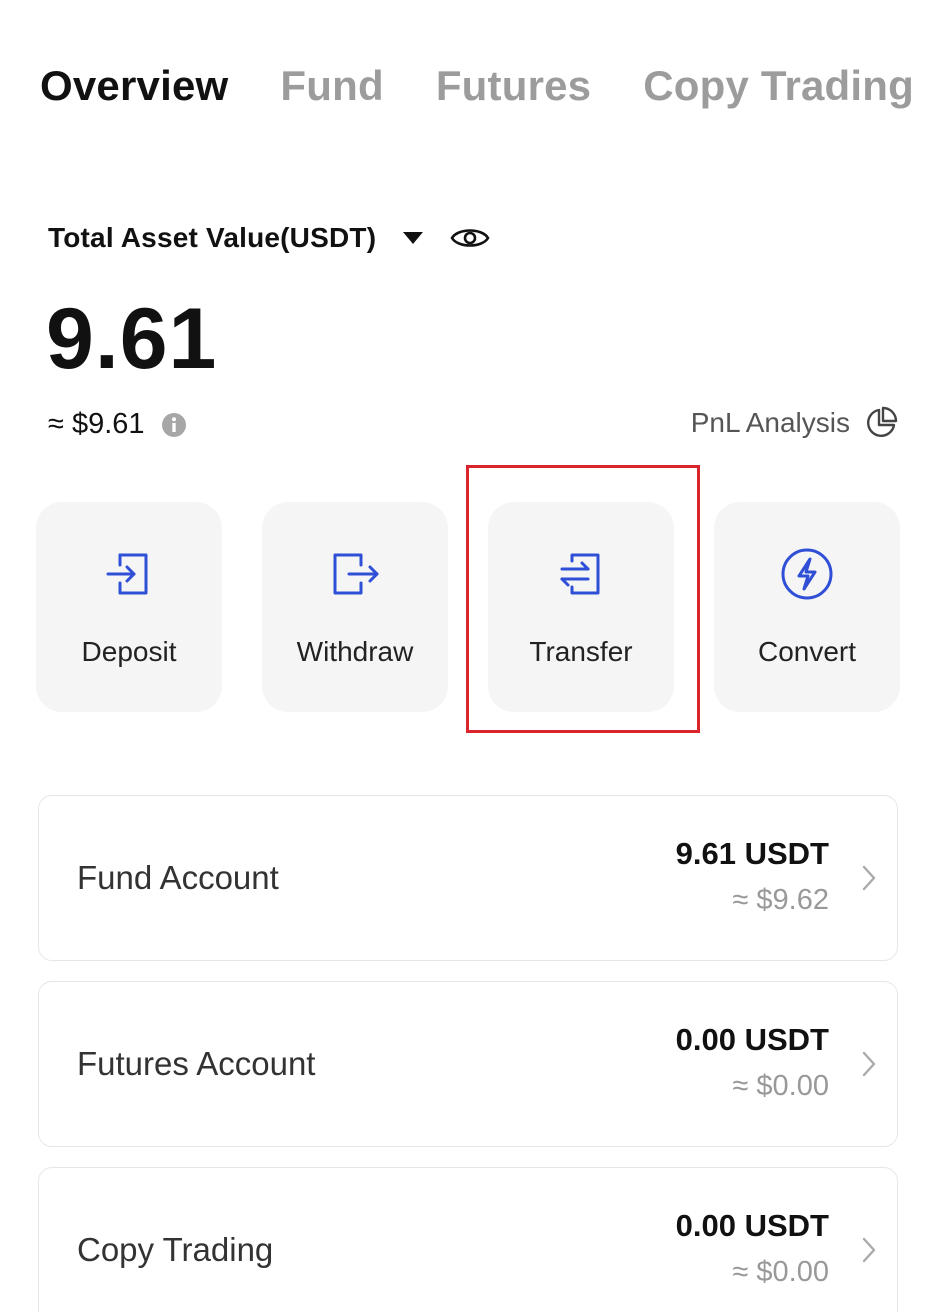 Image resolution: width=936 pixels, height=1312 pixels. What do you see at coordinates (96, 424) in the screenshot?
I see `approx-usd-value: ≈ $9.61` at bounding box center [96, 424].